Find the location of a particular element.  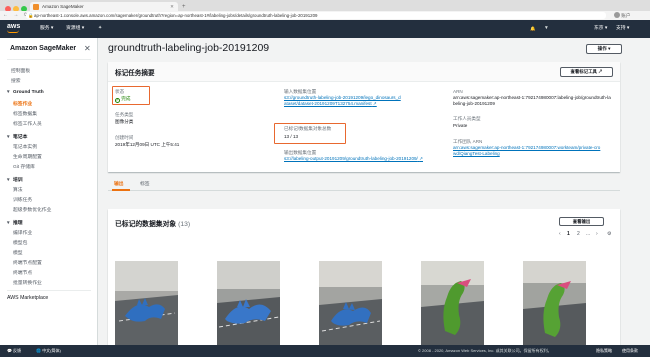

summary-title: 标记任务摘要 is located at coordinates (135, 73).